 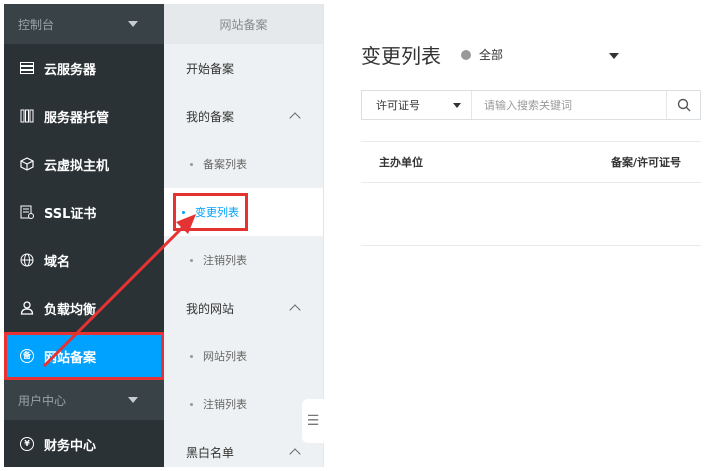 What do you see at coordinates (27, 164) in the screenshot?
I see `cube-icon` at bounding box center [27, 164].